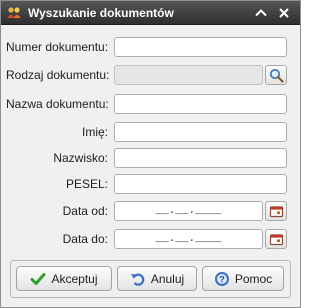 The width and height of the screenshot is (320, 308). I want to click on document-type-lookup-button, so click(276, 75).